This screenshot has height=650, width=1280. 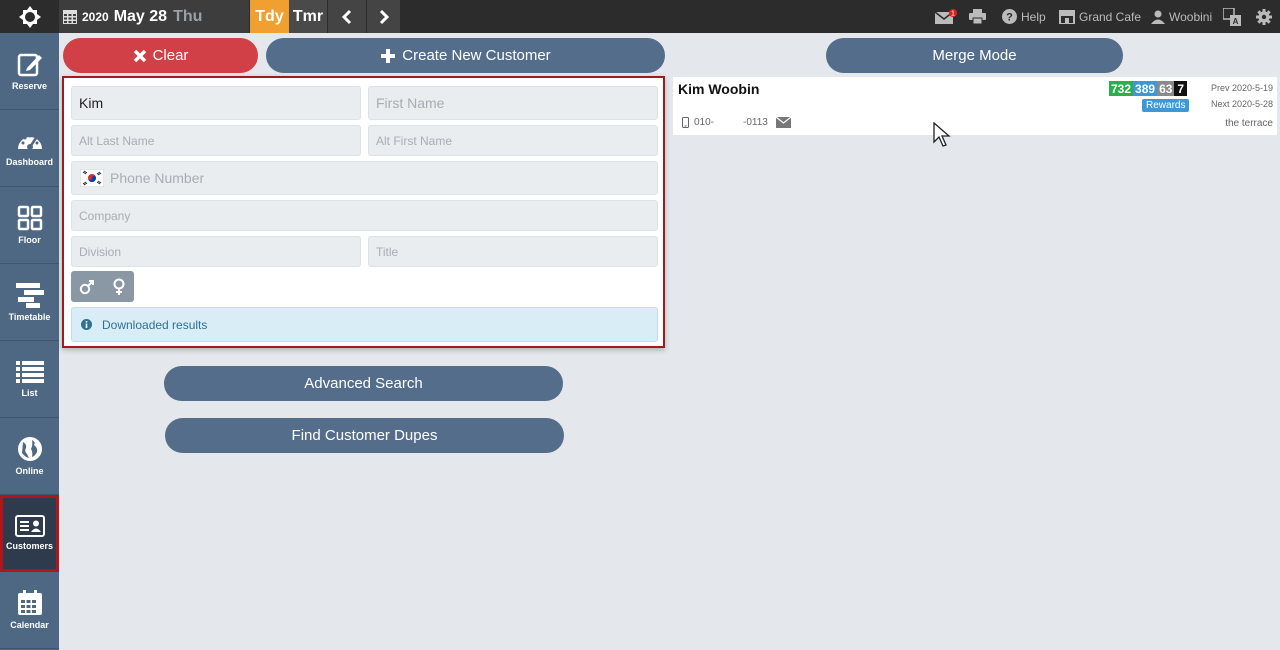 What do you see at coordinates (364, 178) in the screenshot?
I see `phone-number-field: Phone Number` at bounding box center [364, 178].